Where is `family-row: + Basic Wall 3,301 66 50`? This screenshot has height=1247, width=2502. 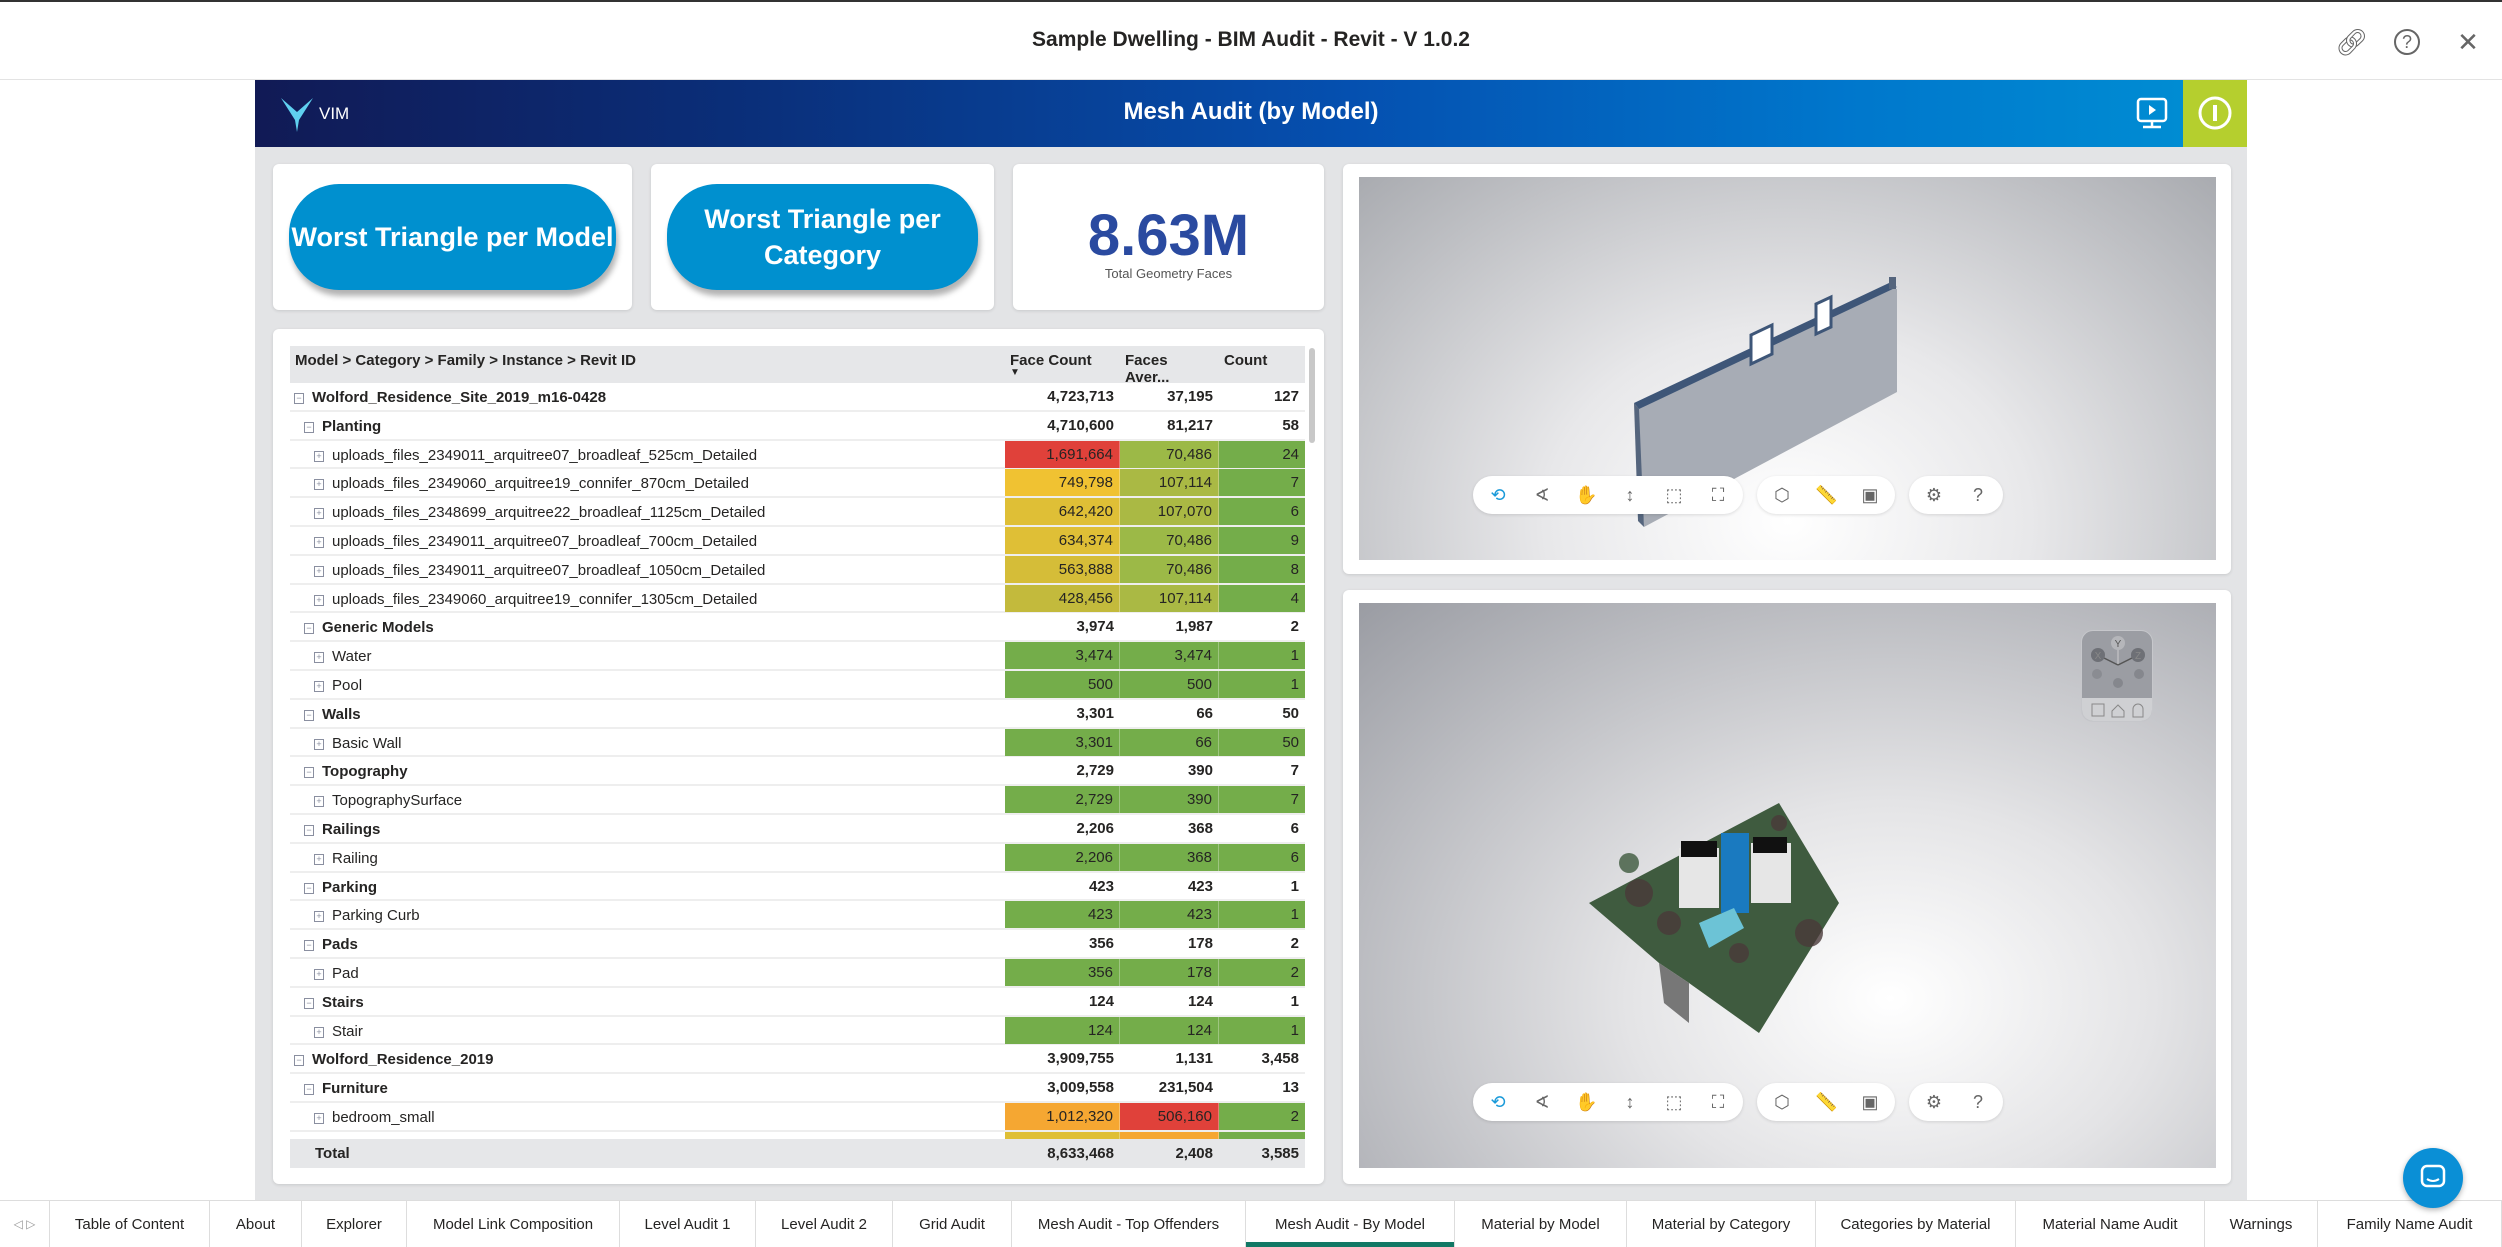
family-row: + Basic Wall 3,301 66 50 is located at coordinates (797, 743).